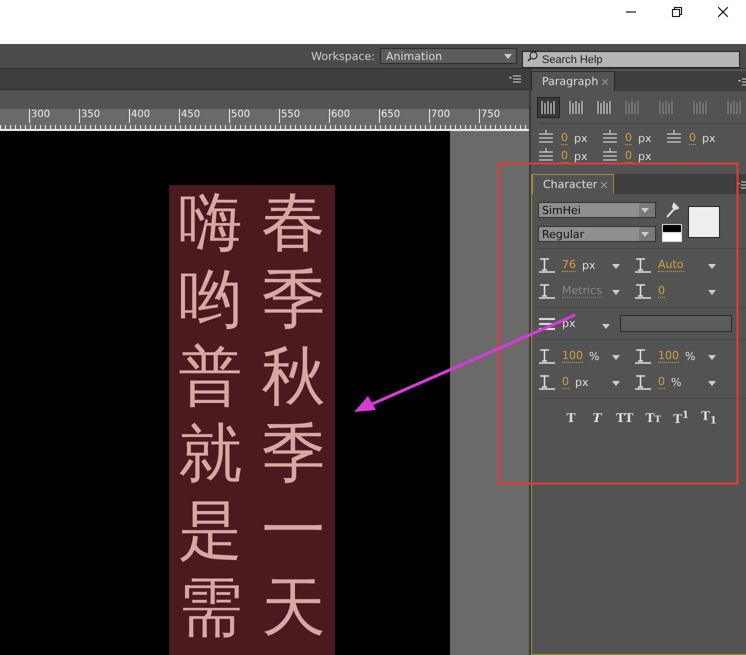 This screenshot has height=655, width=746. Describe the element at coordinates (547, 324) in the screenshot. I see `line-spacing-icon` at that location.